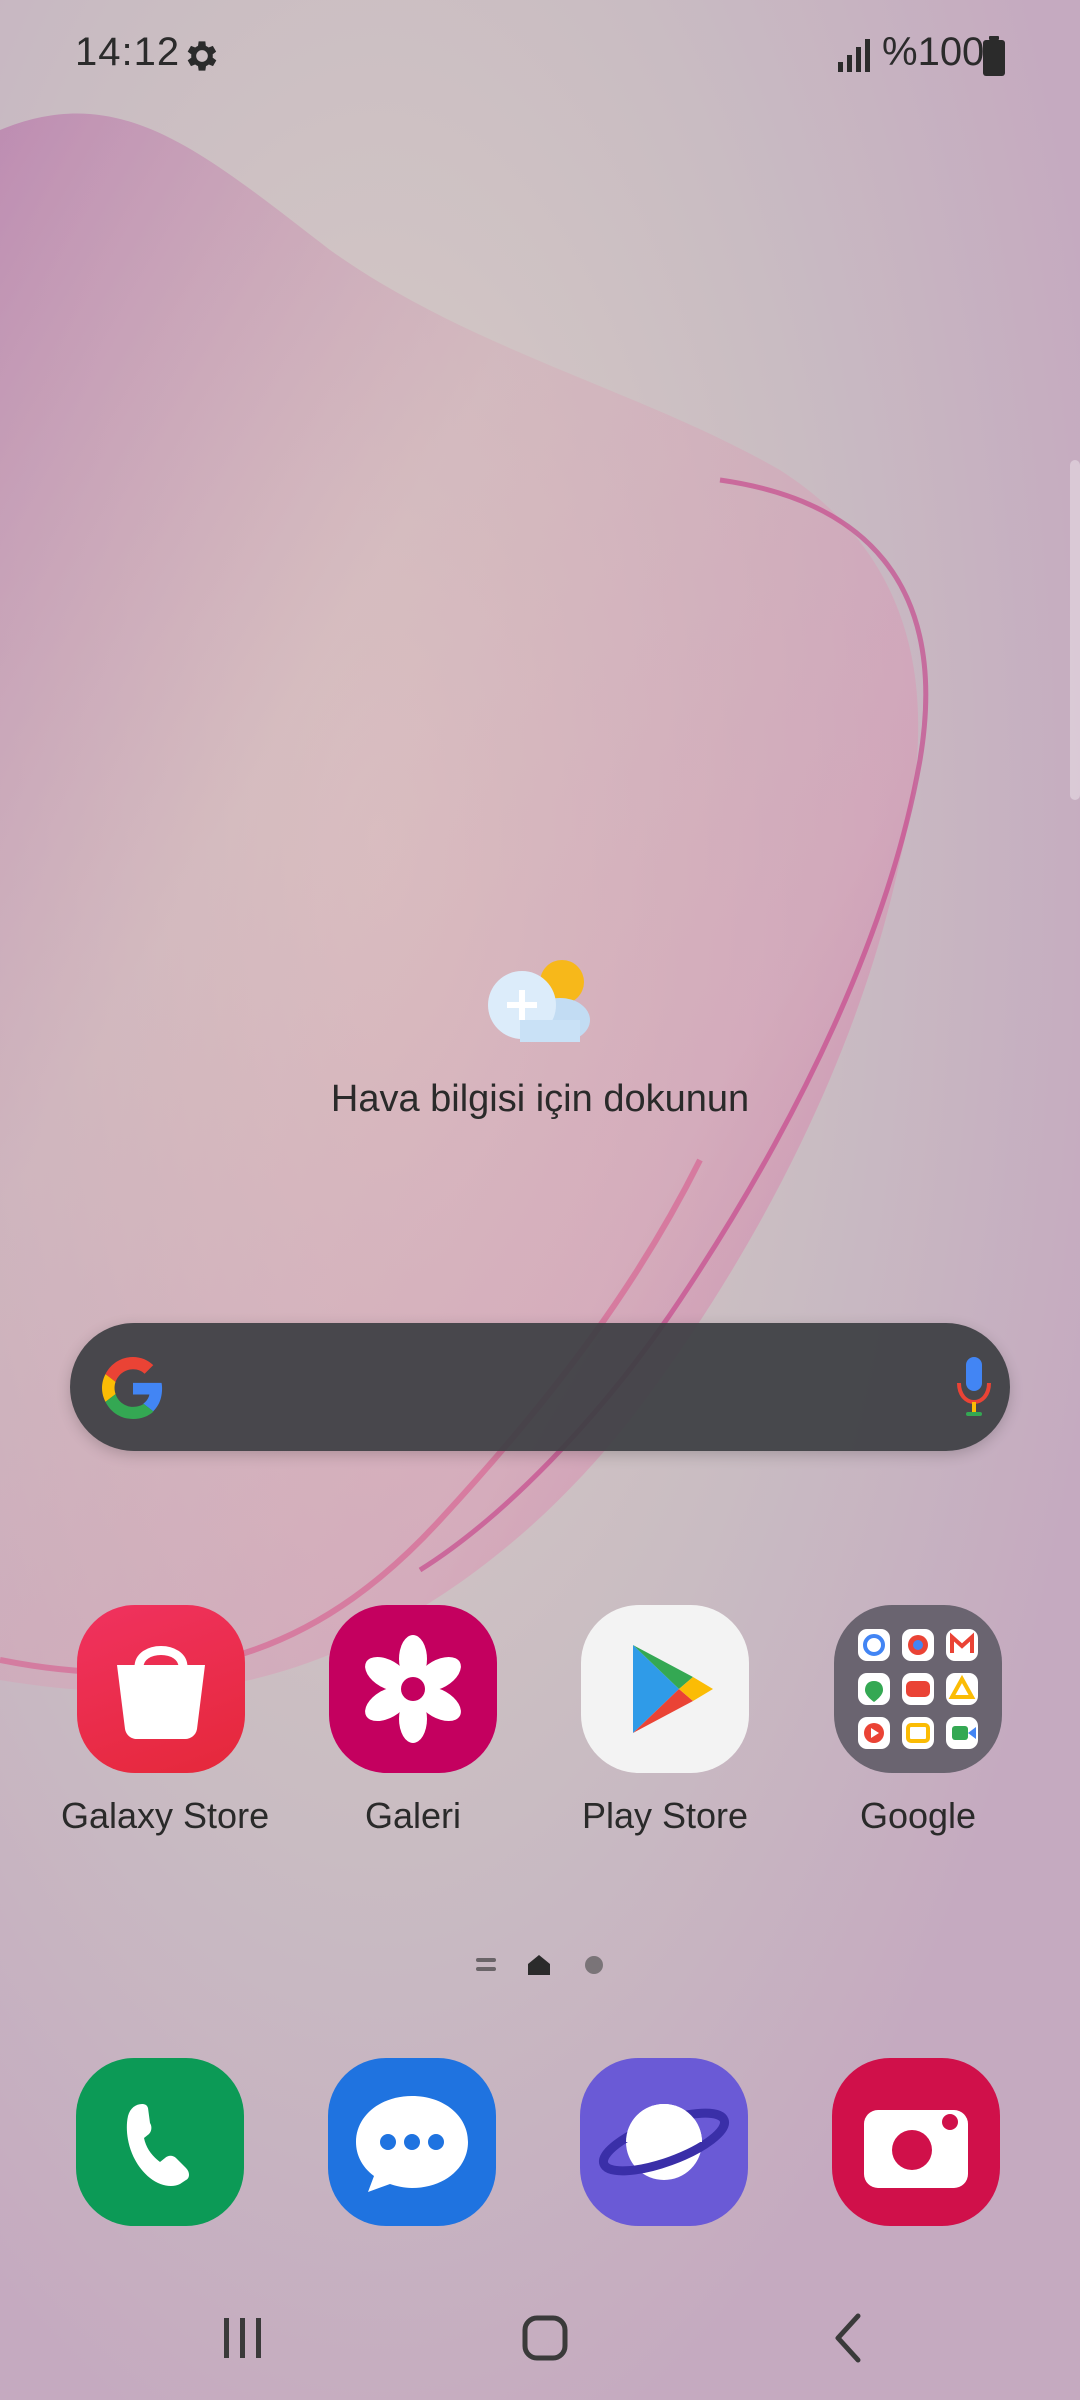 The image size is (1080, 2400). Describe the element at coordinates (161, 1689) in the screenshot. I see `shopping-bag-icon` at that location.